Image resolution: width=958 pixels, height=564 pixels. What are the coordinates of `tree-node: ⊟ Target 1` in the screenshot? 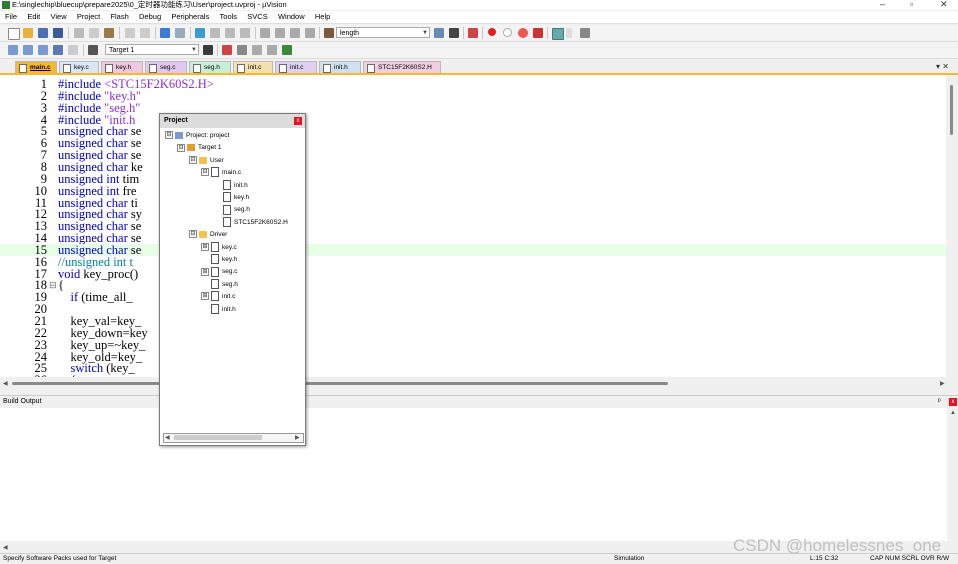 It's located at (199, 148).